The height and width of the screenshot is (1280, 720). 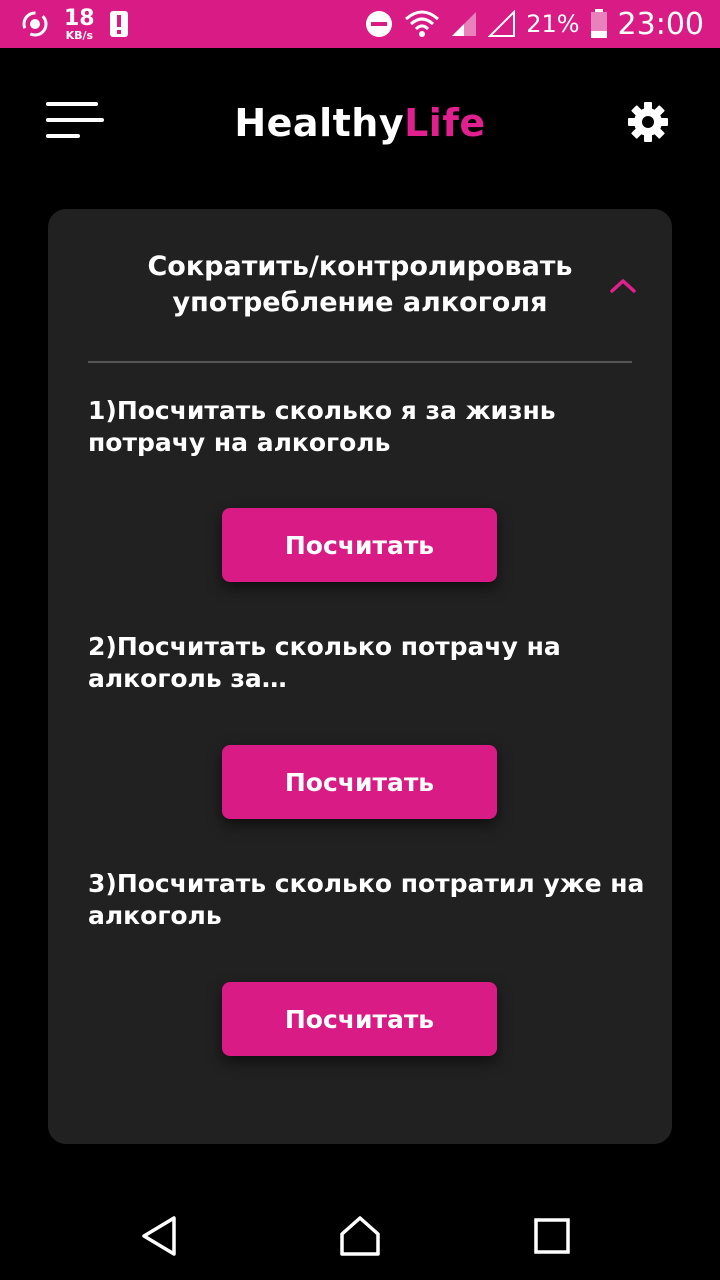 What do you see at coordinates (445, 123) in the screenshot?
I see `app-title-accent: Life` at bounding box center [445, 123].